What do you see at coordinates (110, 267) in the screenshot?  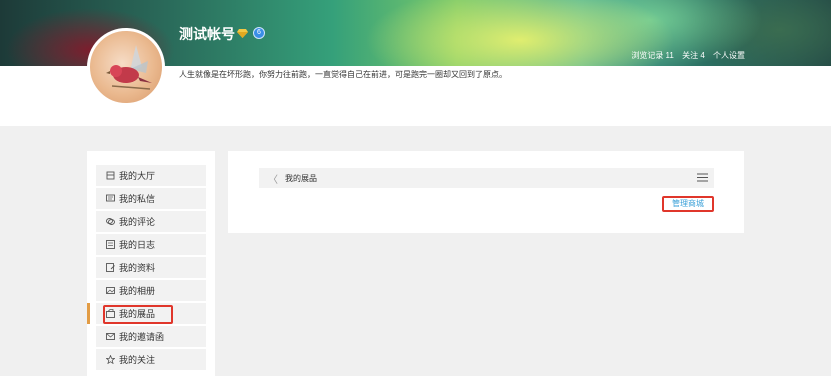 I see `profile-icon` at bounding box center [110, 267].